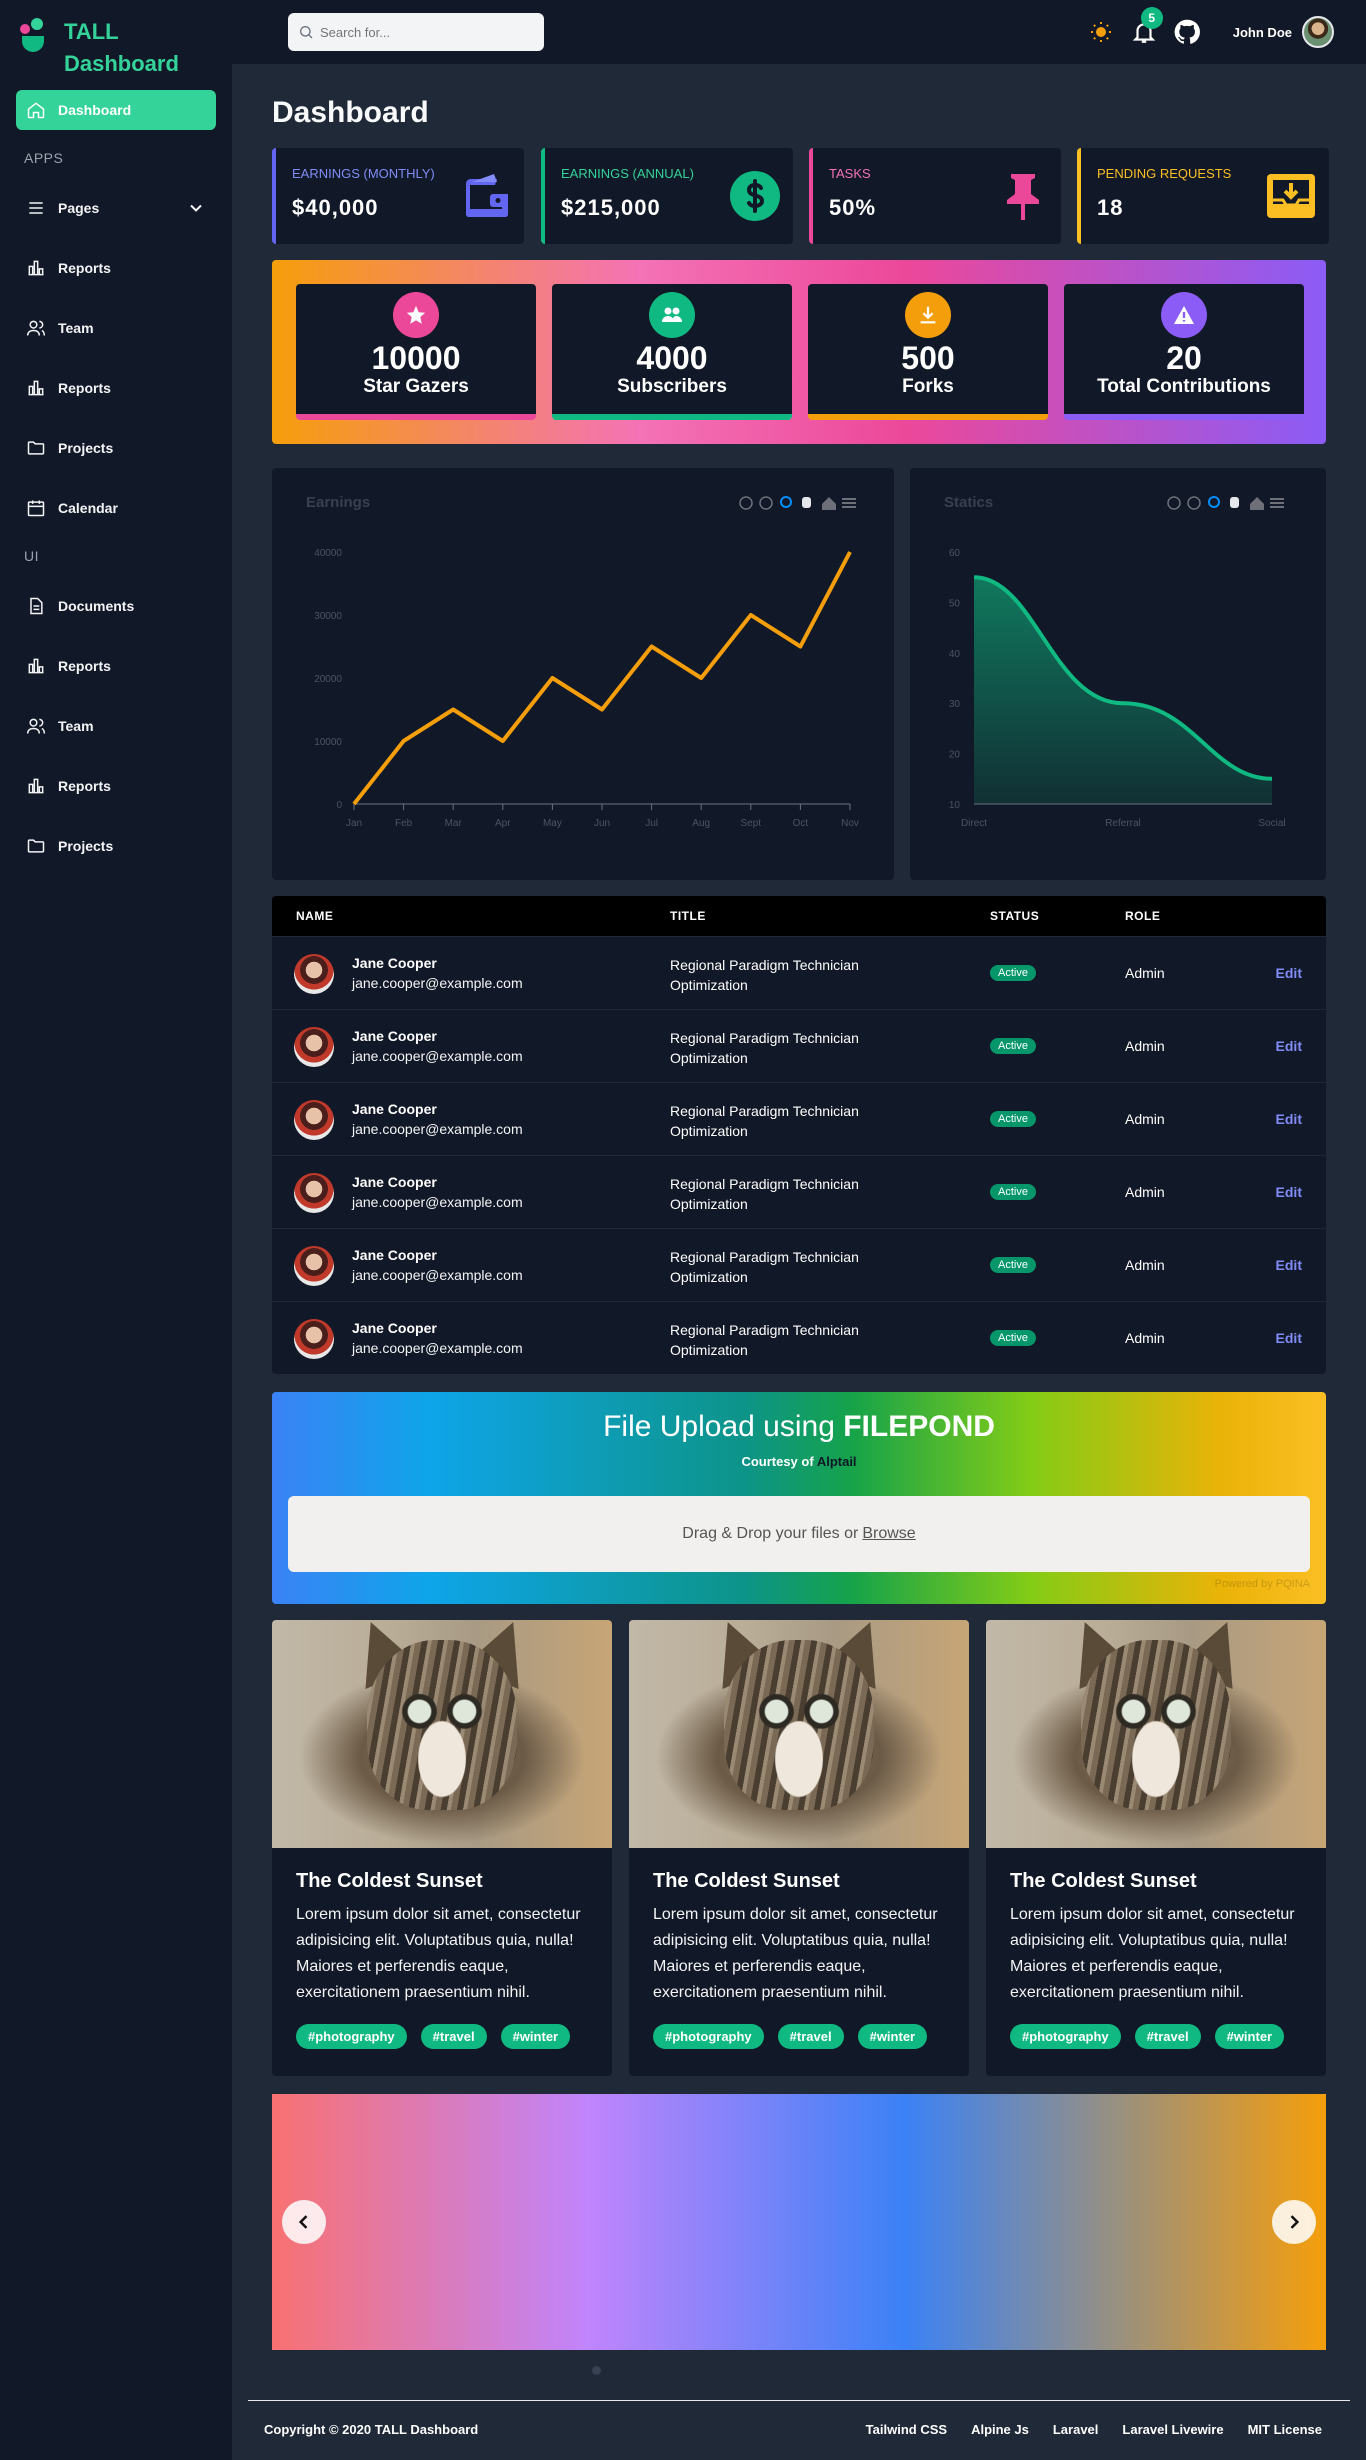 The height and width of the screenshot is (2460, 1366). What do you see at coordinates (116, 606) in the screenshot?
I see `sidebar-item-documents: Documents` at bounding box center [116, 606].